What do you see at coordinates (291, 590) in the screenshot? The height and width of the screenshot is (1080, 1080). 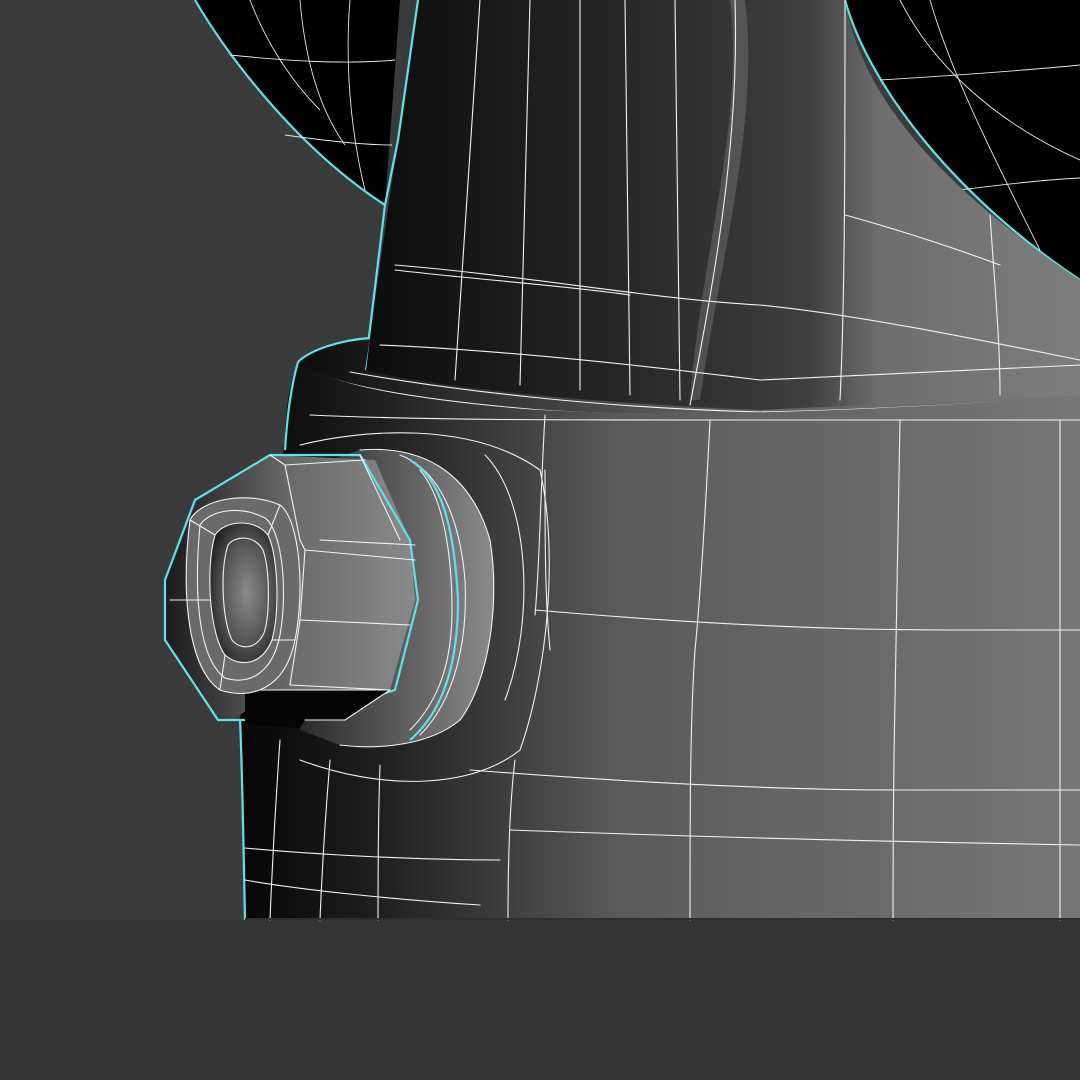 I see `hex-nut` at bounding box center [291, 590].